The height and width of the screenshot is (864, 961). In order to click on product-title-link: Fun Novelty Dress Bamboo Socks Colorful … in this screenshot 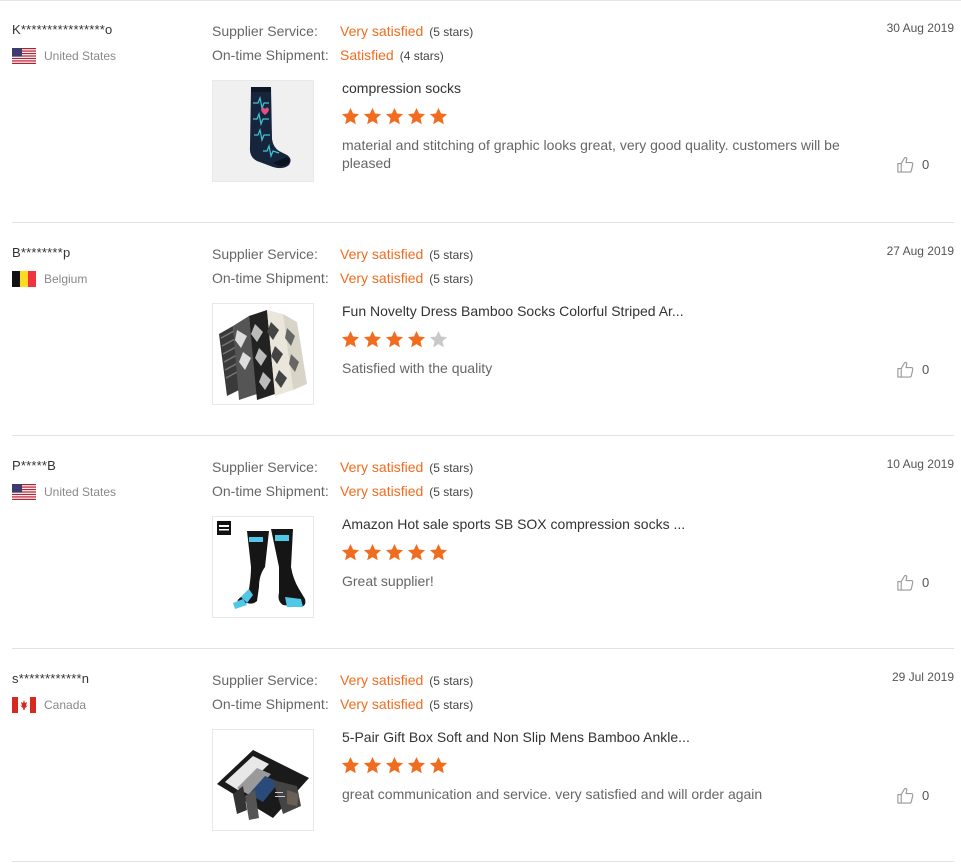, I will do `click(513, 311)`.